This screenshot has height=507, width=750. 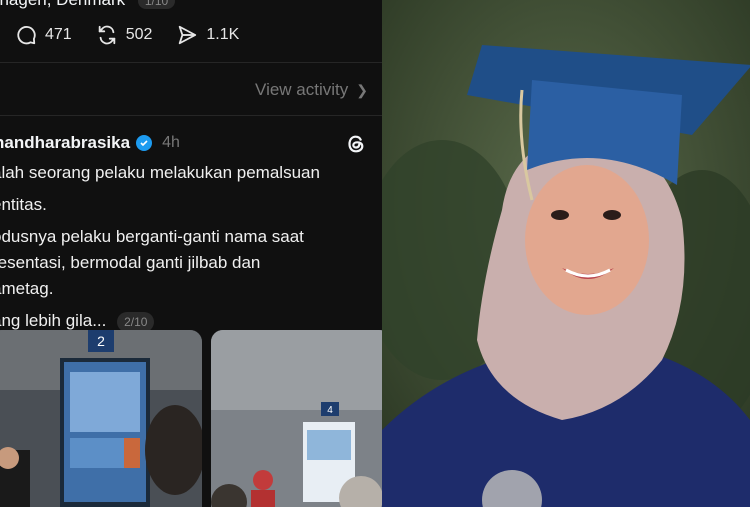 I want to click on post-image-1: 2, so click(x=101, y=418).